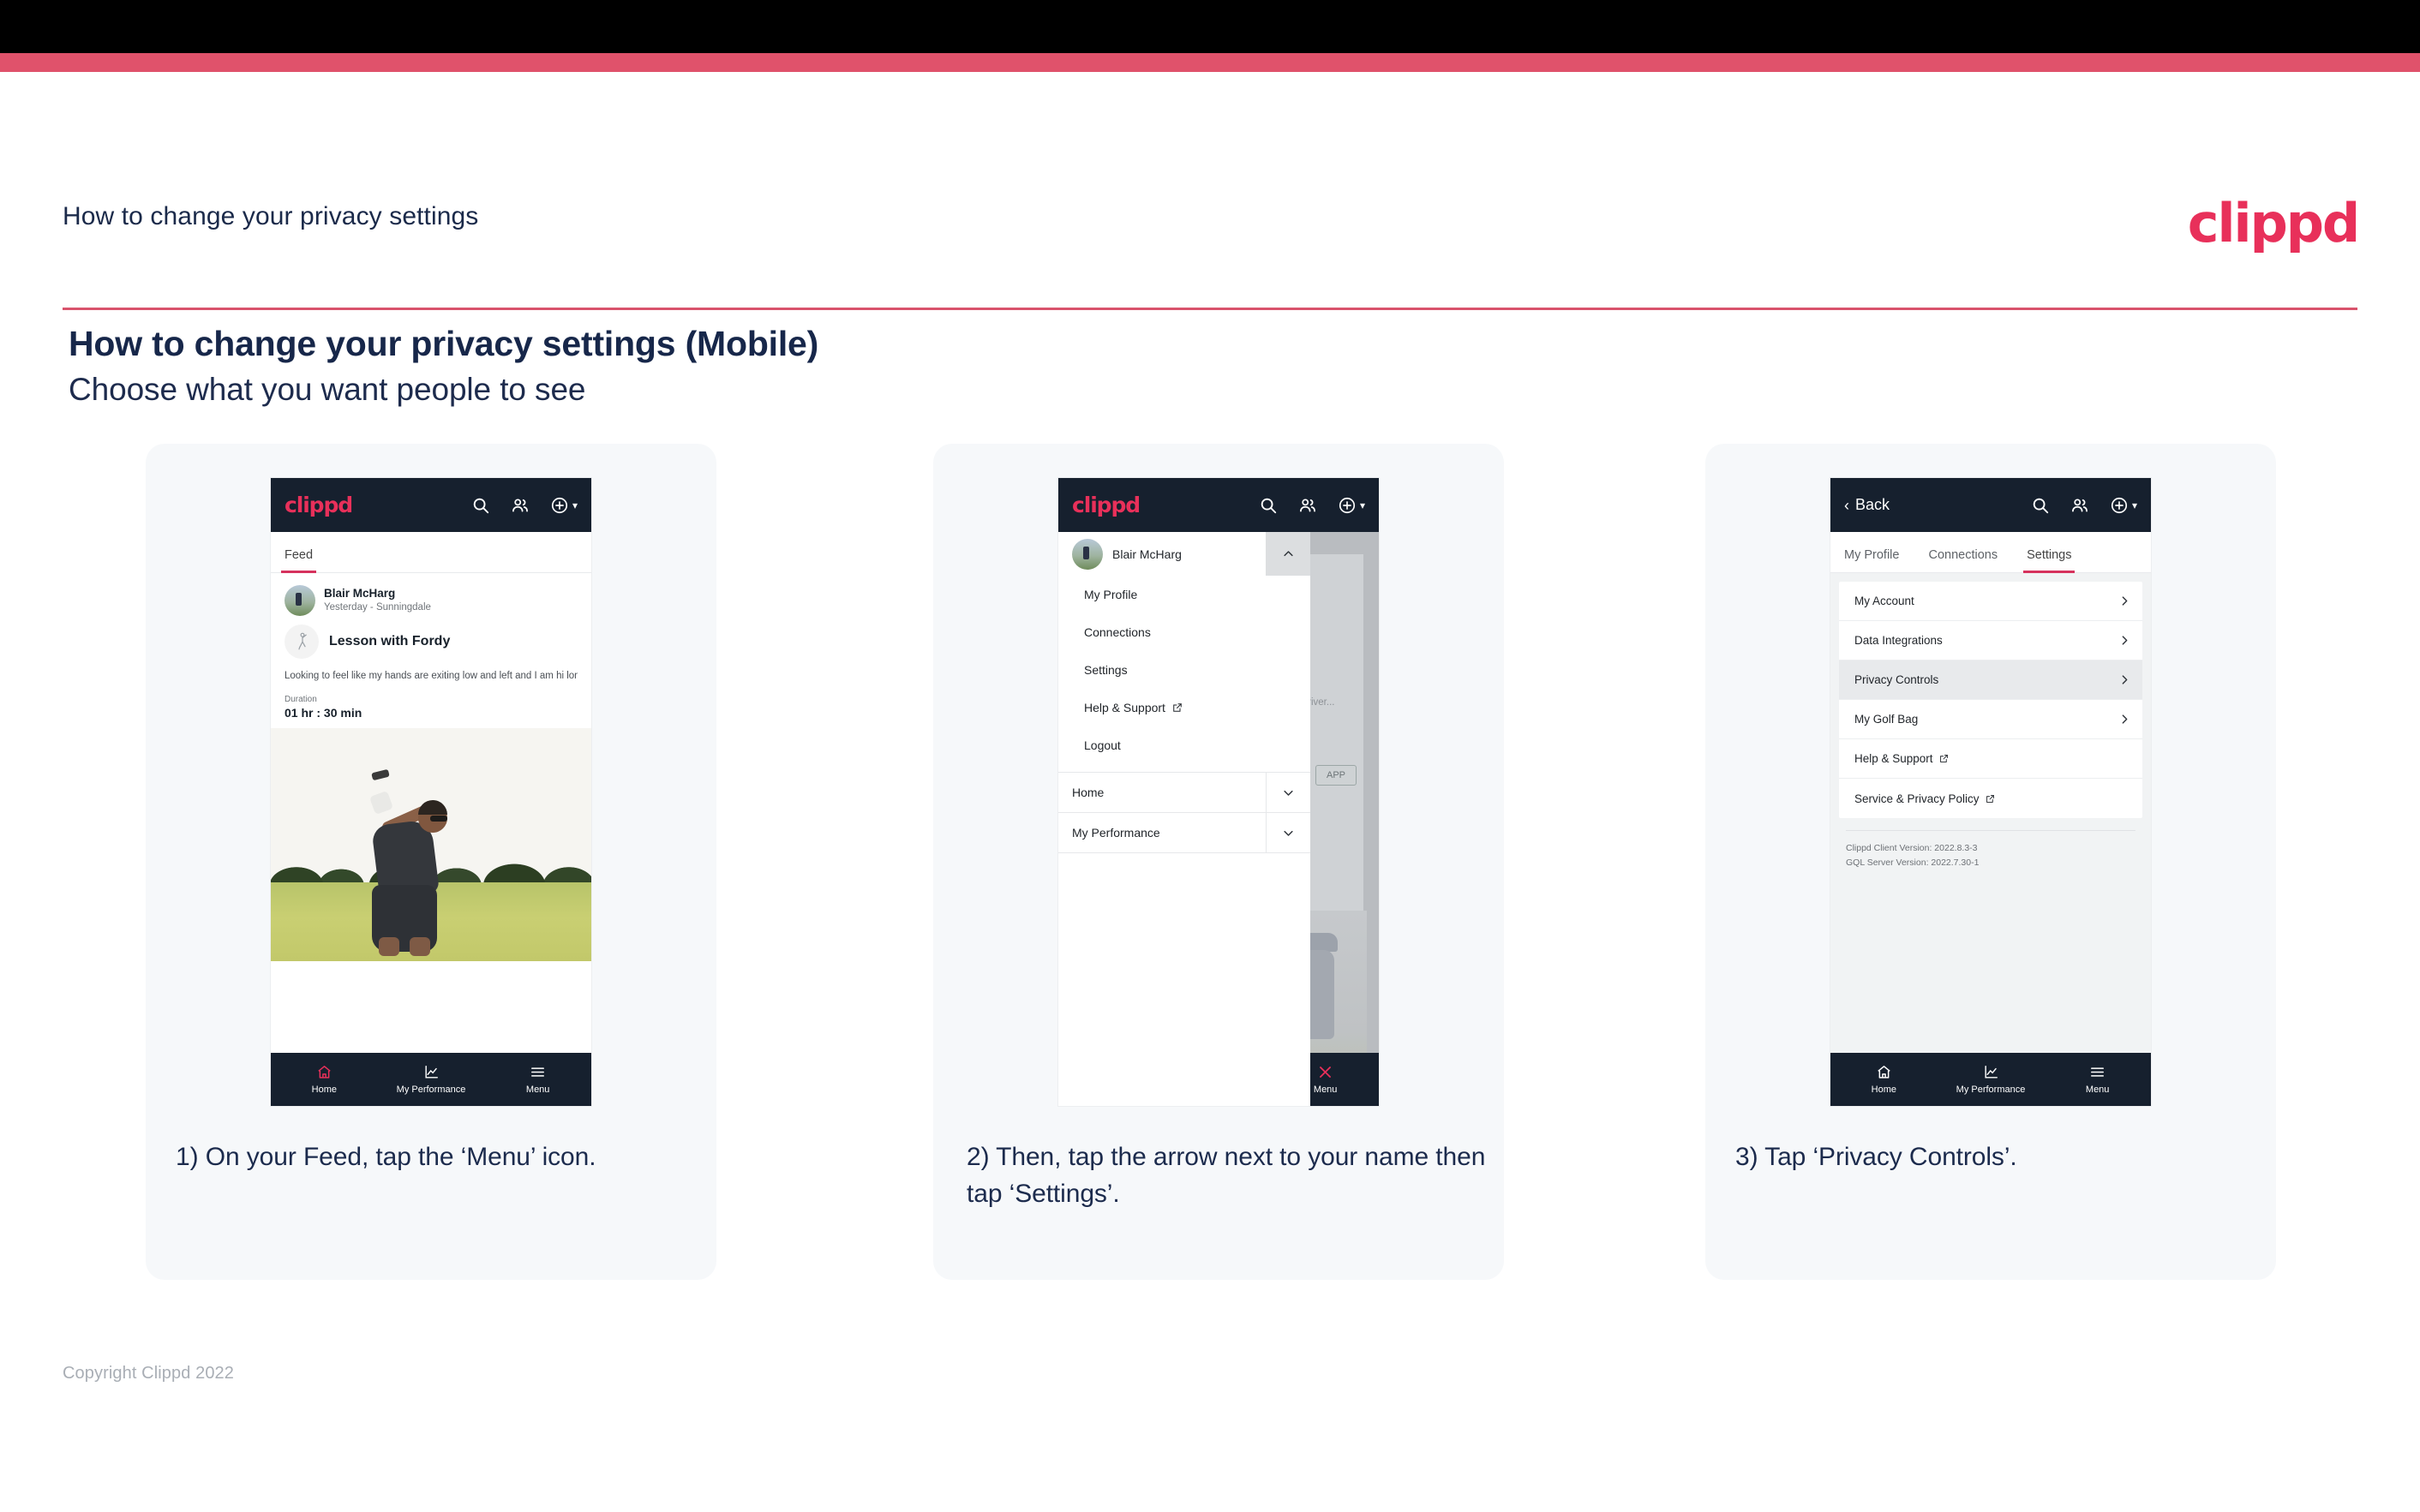  What do you see at coordinates (431, 600) in the screenshot?
I see `post-header: Blair McHarg Yesterday - Sunningdale` at bounding box center [431, 600].